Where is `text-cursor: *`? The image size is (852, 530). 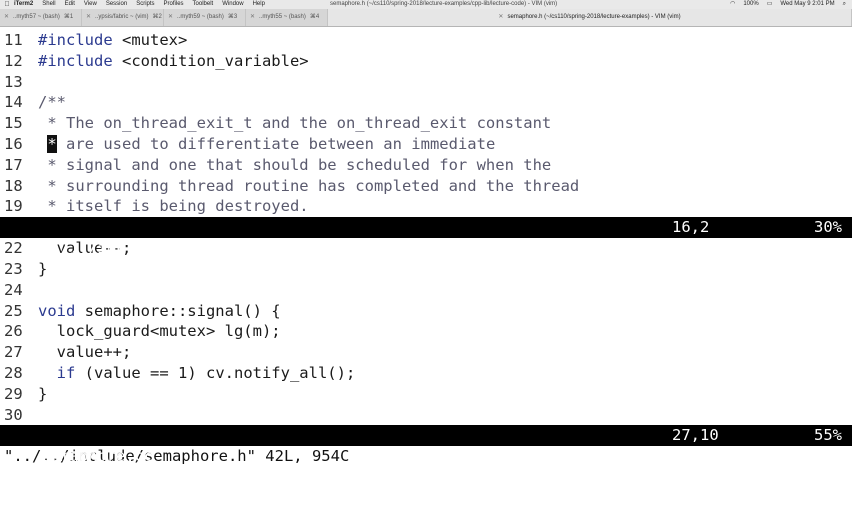
text-cursor: * is located at coordinates (52, 143).